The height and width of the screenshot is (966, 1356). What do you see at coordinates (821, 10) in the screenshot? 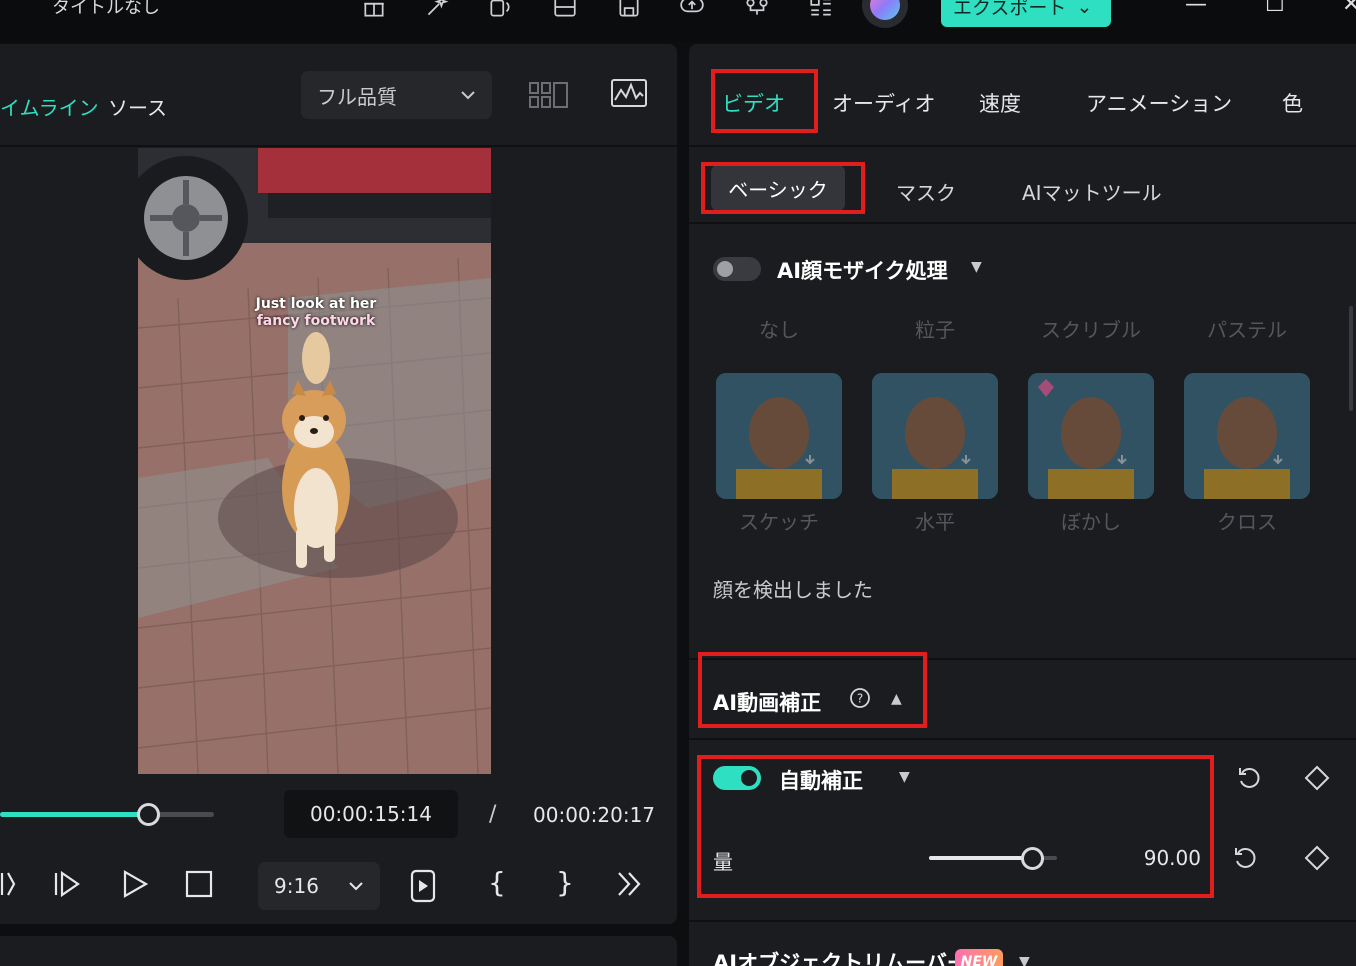
I see `grid-apps-icon` at bounding box center [821, 10].